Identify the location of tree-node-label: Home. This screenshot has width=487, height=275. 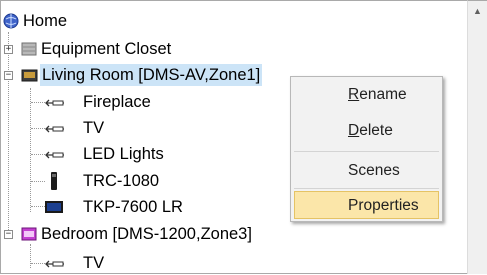
(45, 21).